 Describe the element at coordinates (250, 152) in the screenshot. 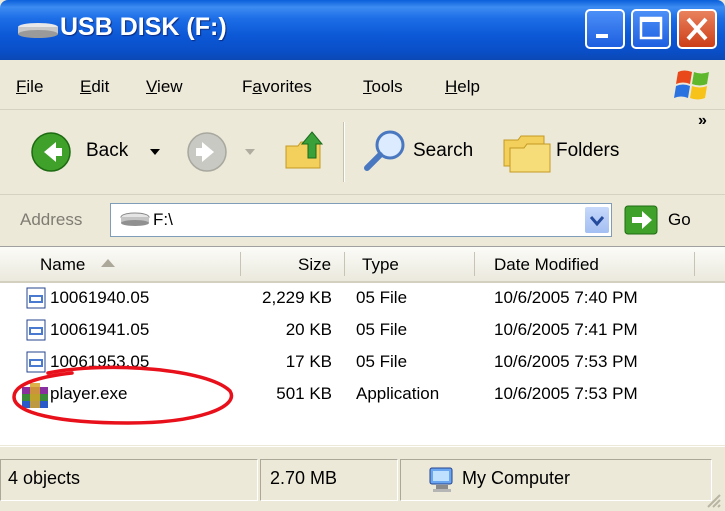

I see `forward-dropdown-icon` at that location.